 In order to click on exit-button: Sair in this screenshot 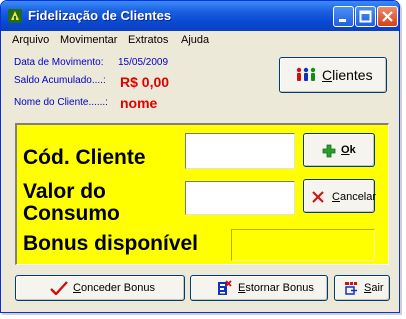, I will do `click(362, 288)`.